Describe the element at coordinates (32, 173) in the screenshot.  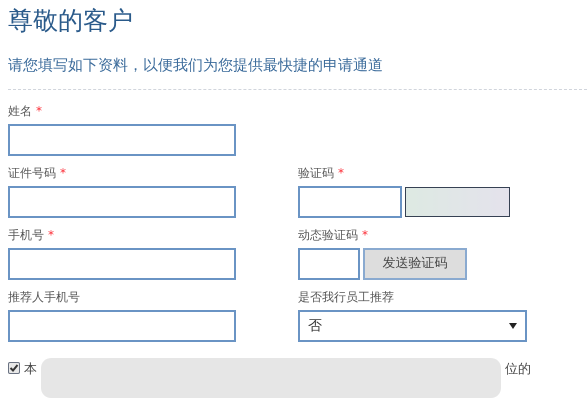
I see `field-label: 证件号码` at that location.